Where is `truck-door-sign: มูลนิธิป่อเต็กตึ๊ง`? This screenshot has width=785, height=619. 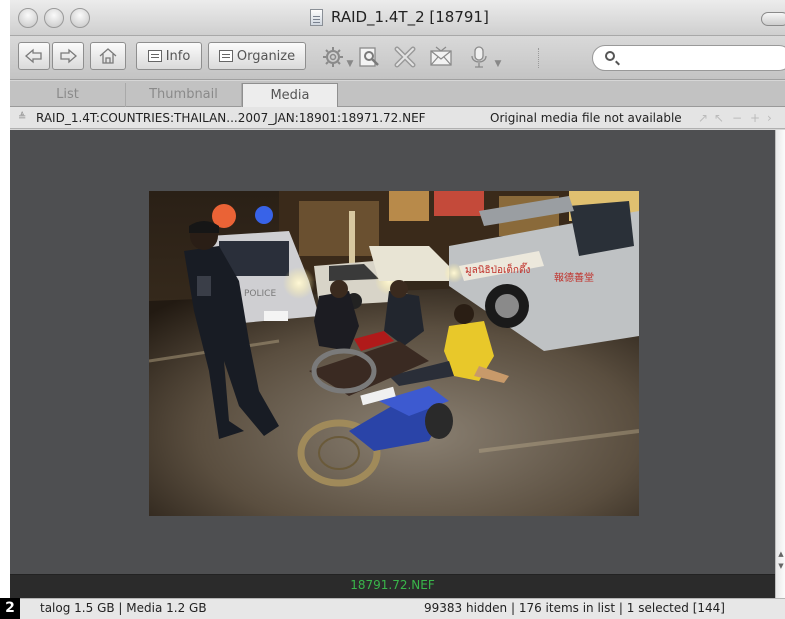 truck-door-sign: มูลนิธิป่อเต็กตึ๊ง is located at coordinates (497, 269).